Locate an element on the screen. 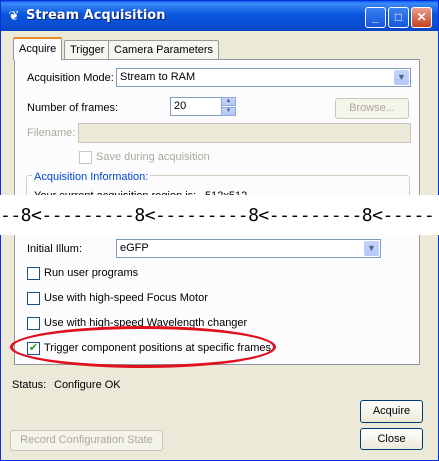 Image resolution: width=439 pixels, height=461 pixels. record-configuration-state-button: Record Configuration State is located at coordinates (86, 440).